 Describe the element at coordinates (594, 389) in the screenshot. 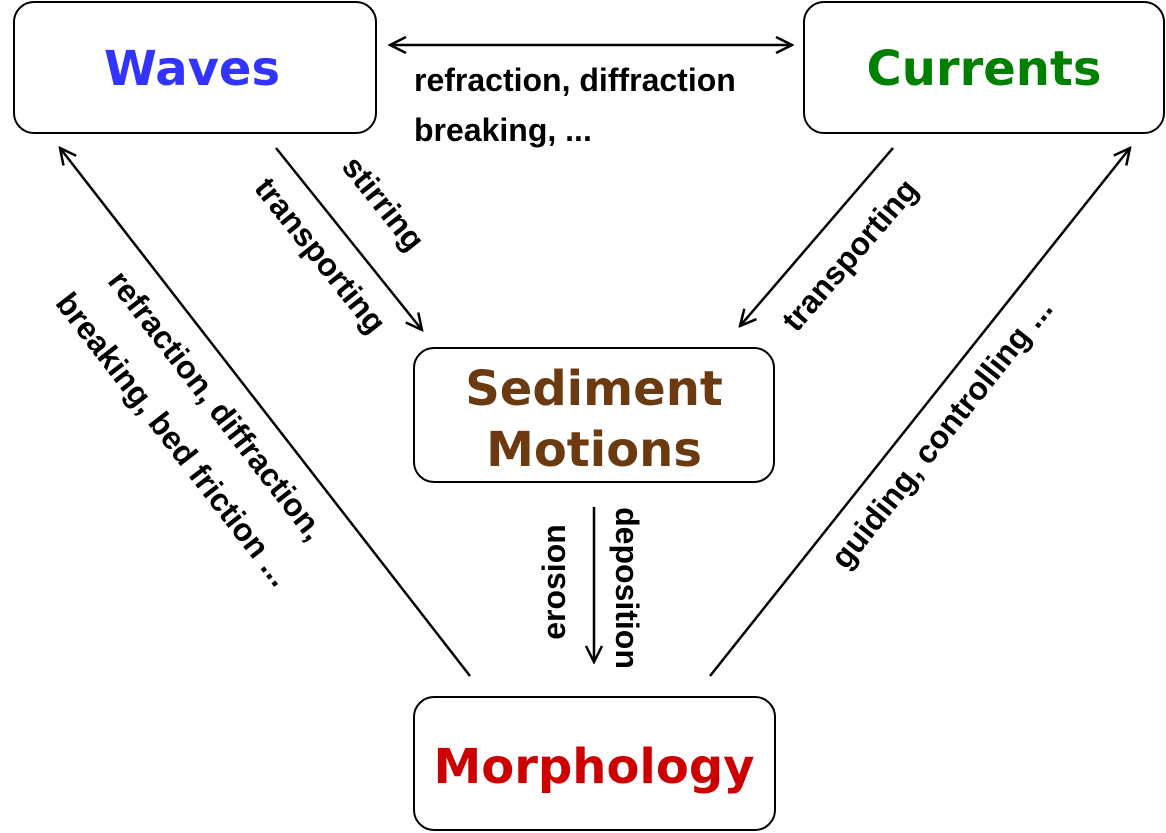

I see `sediment-label-line1: Sediment` at that location.